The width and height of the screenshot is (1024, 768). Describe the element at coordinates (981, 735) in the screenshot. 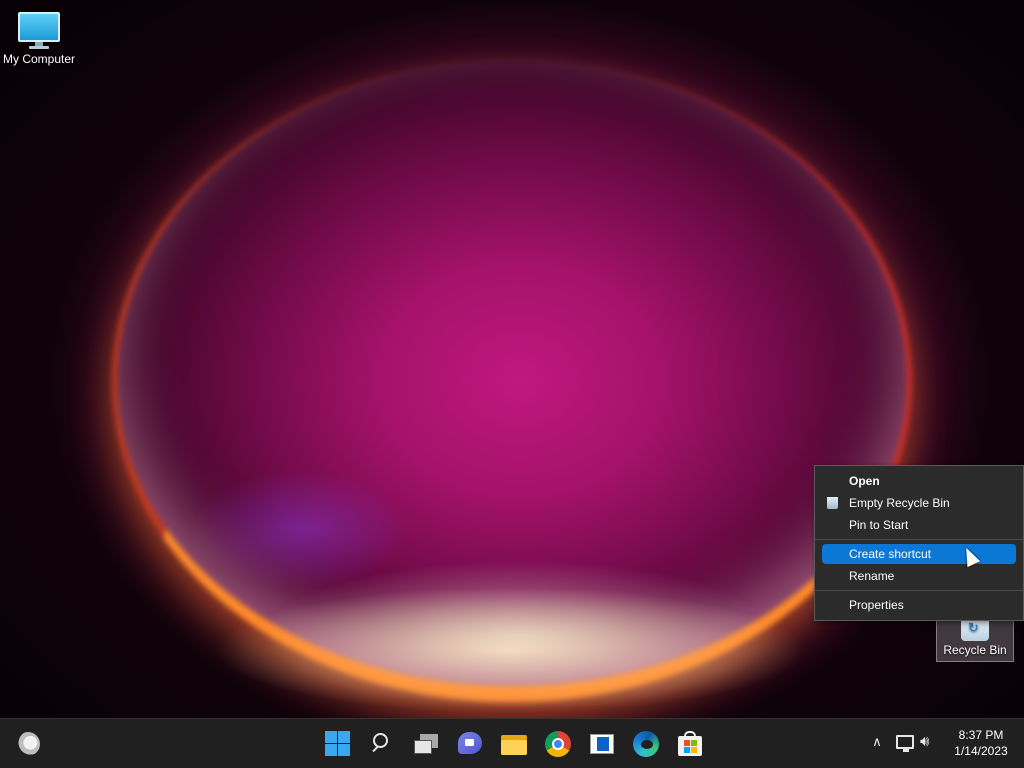

I see `clock-time: 8:37 PM` at that location.